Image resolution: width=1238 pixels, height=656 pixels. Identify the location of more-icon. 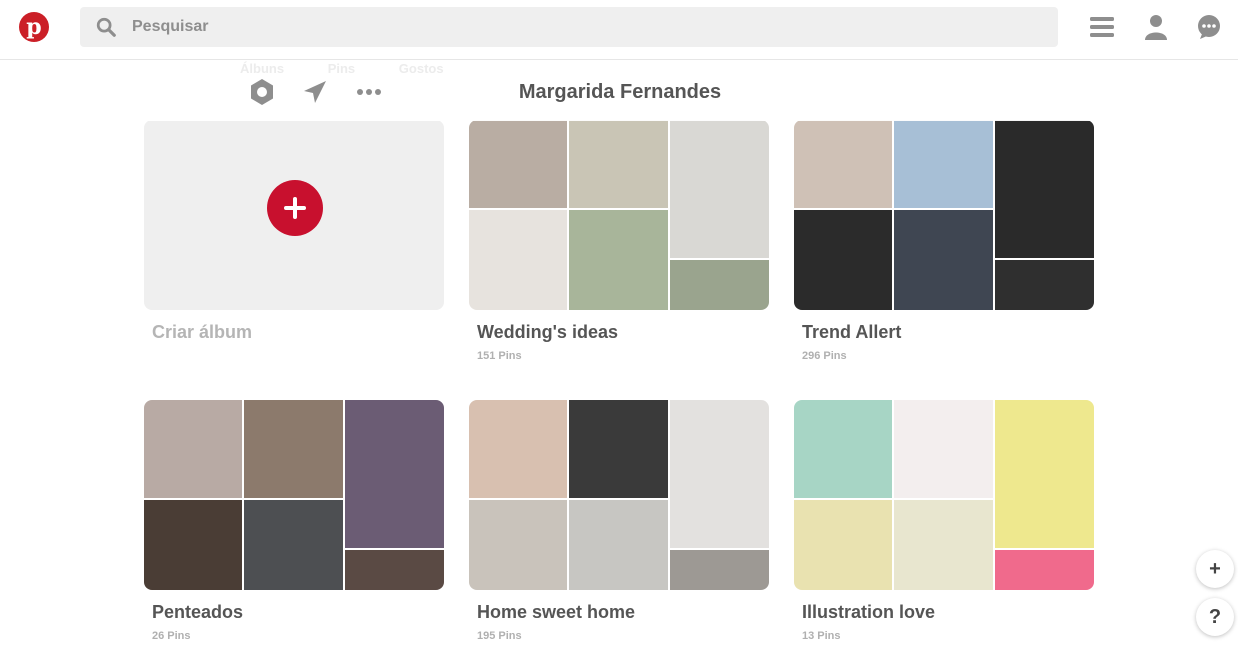
(369, 92).